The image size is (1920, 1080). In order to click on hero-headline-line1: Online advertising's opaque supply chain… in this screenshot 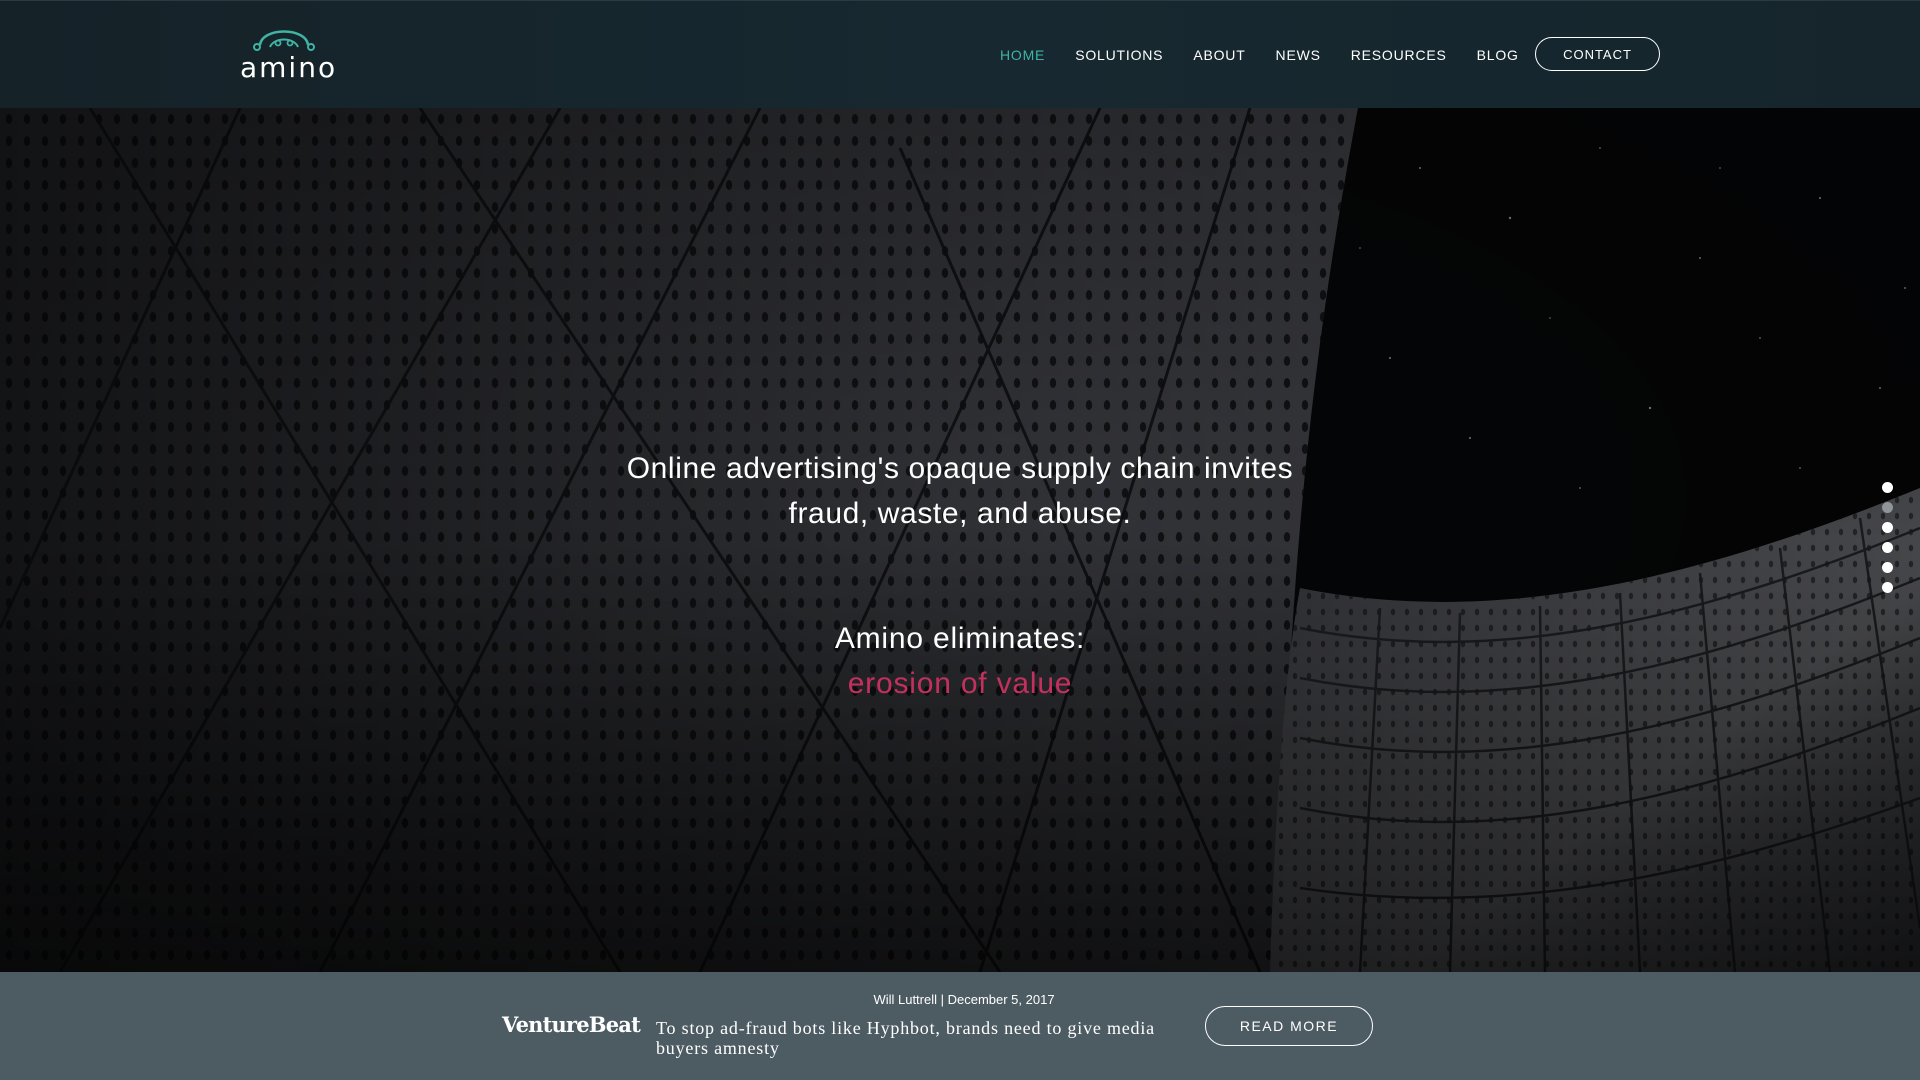, I will do `click(960, 468)`.